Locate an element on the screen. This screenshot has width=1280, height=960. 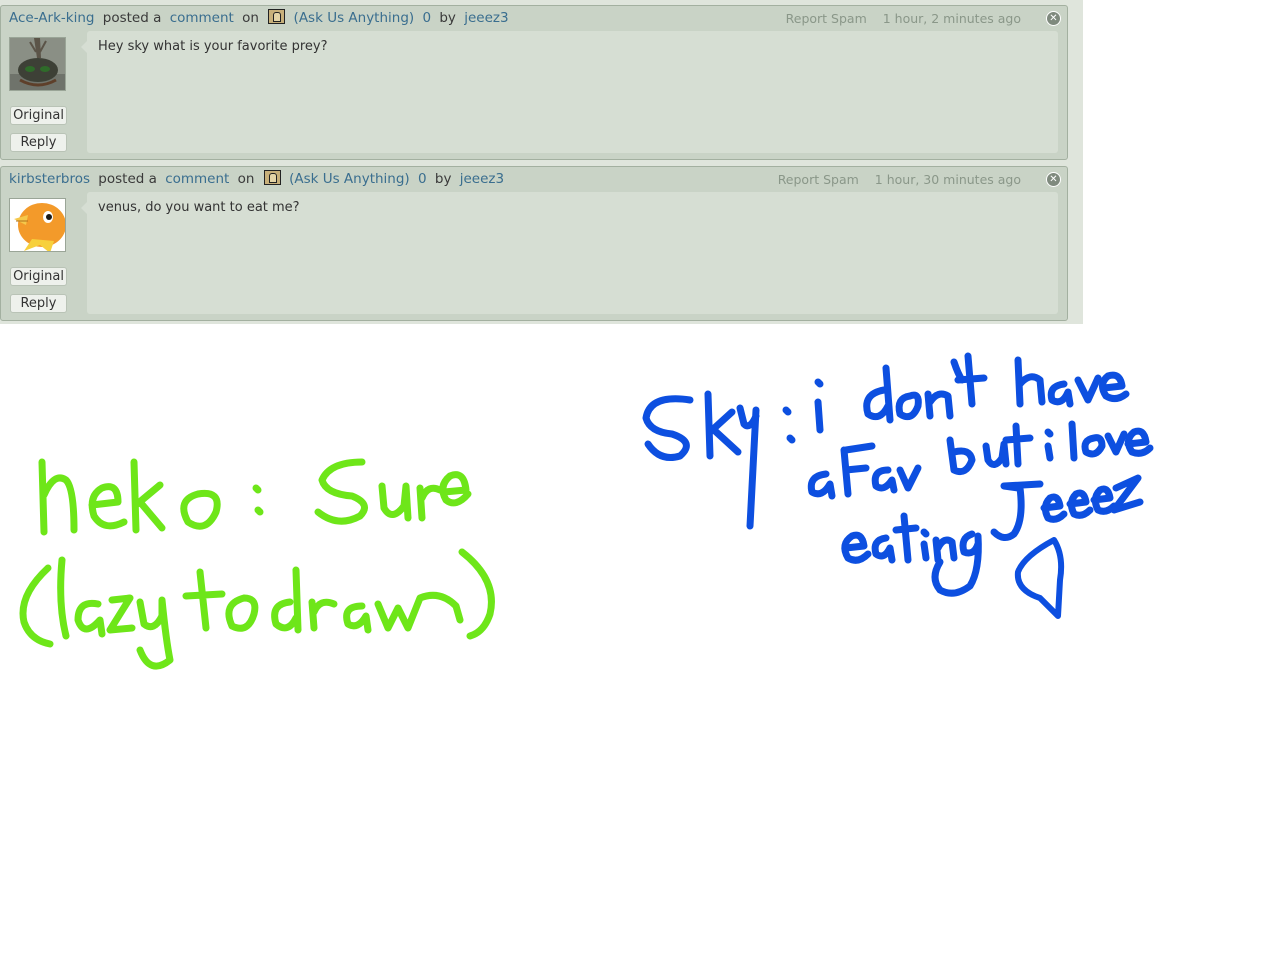
comment-meta: Report Spam 1 hour, 30 minutes ago is located at coordinates (899, 180).